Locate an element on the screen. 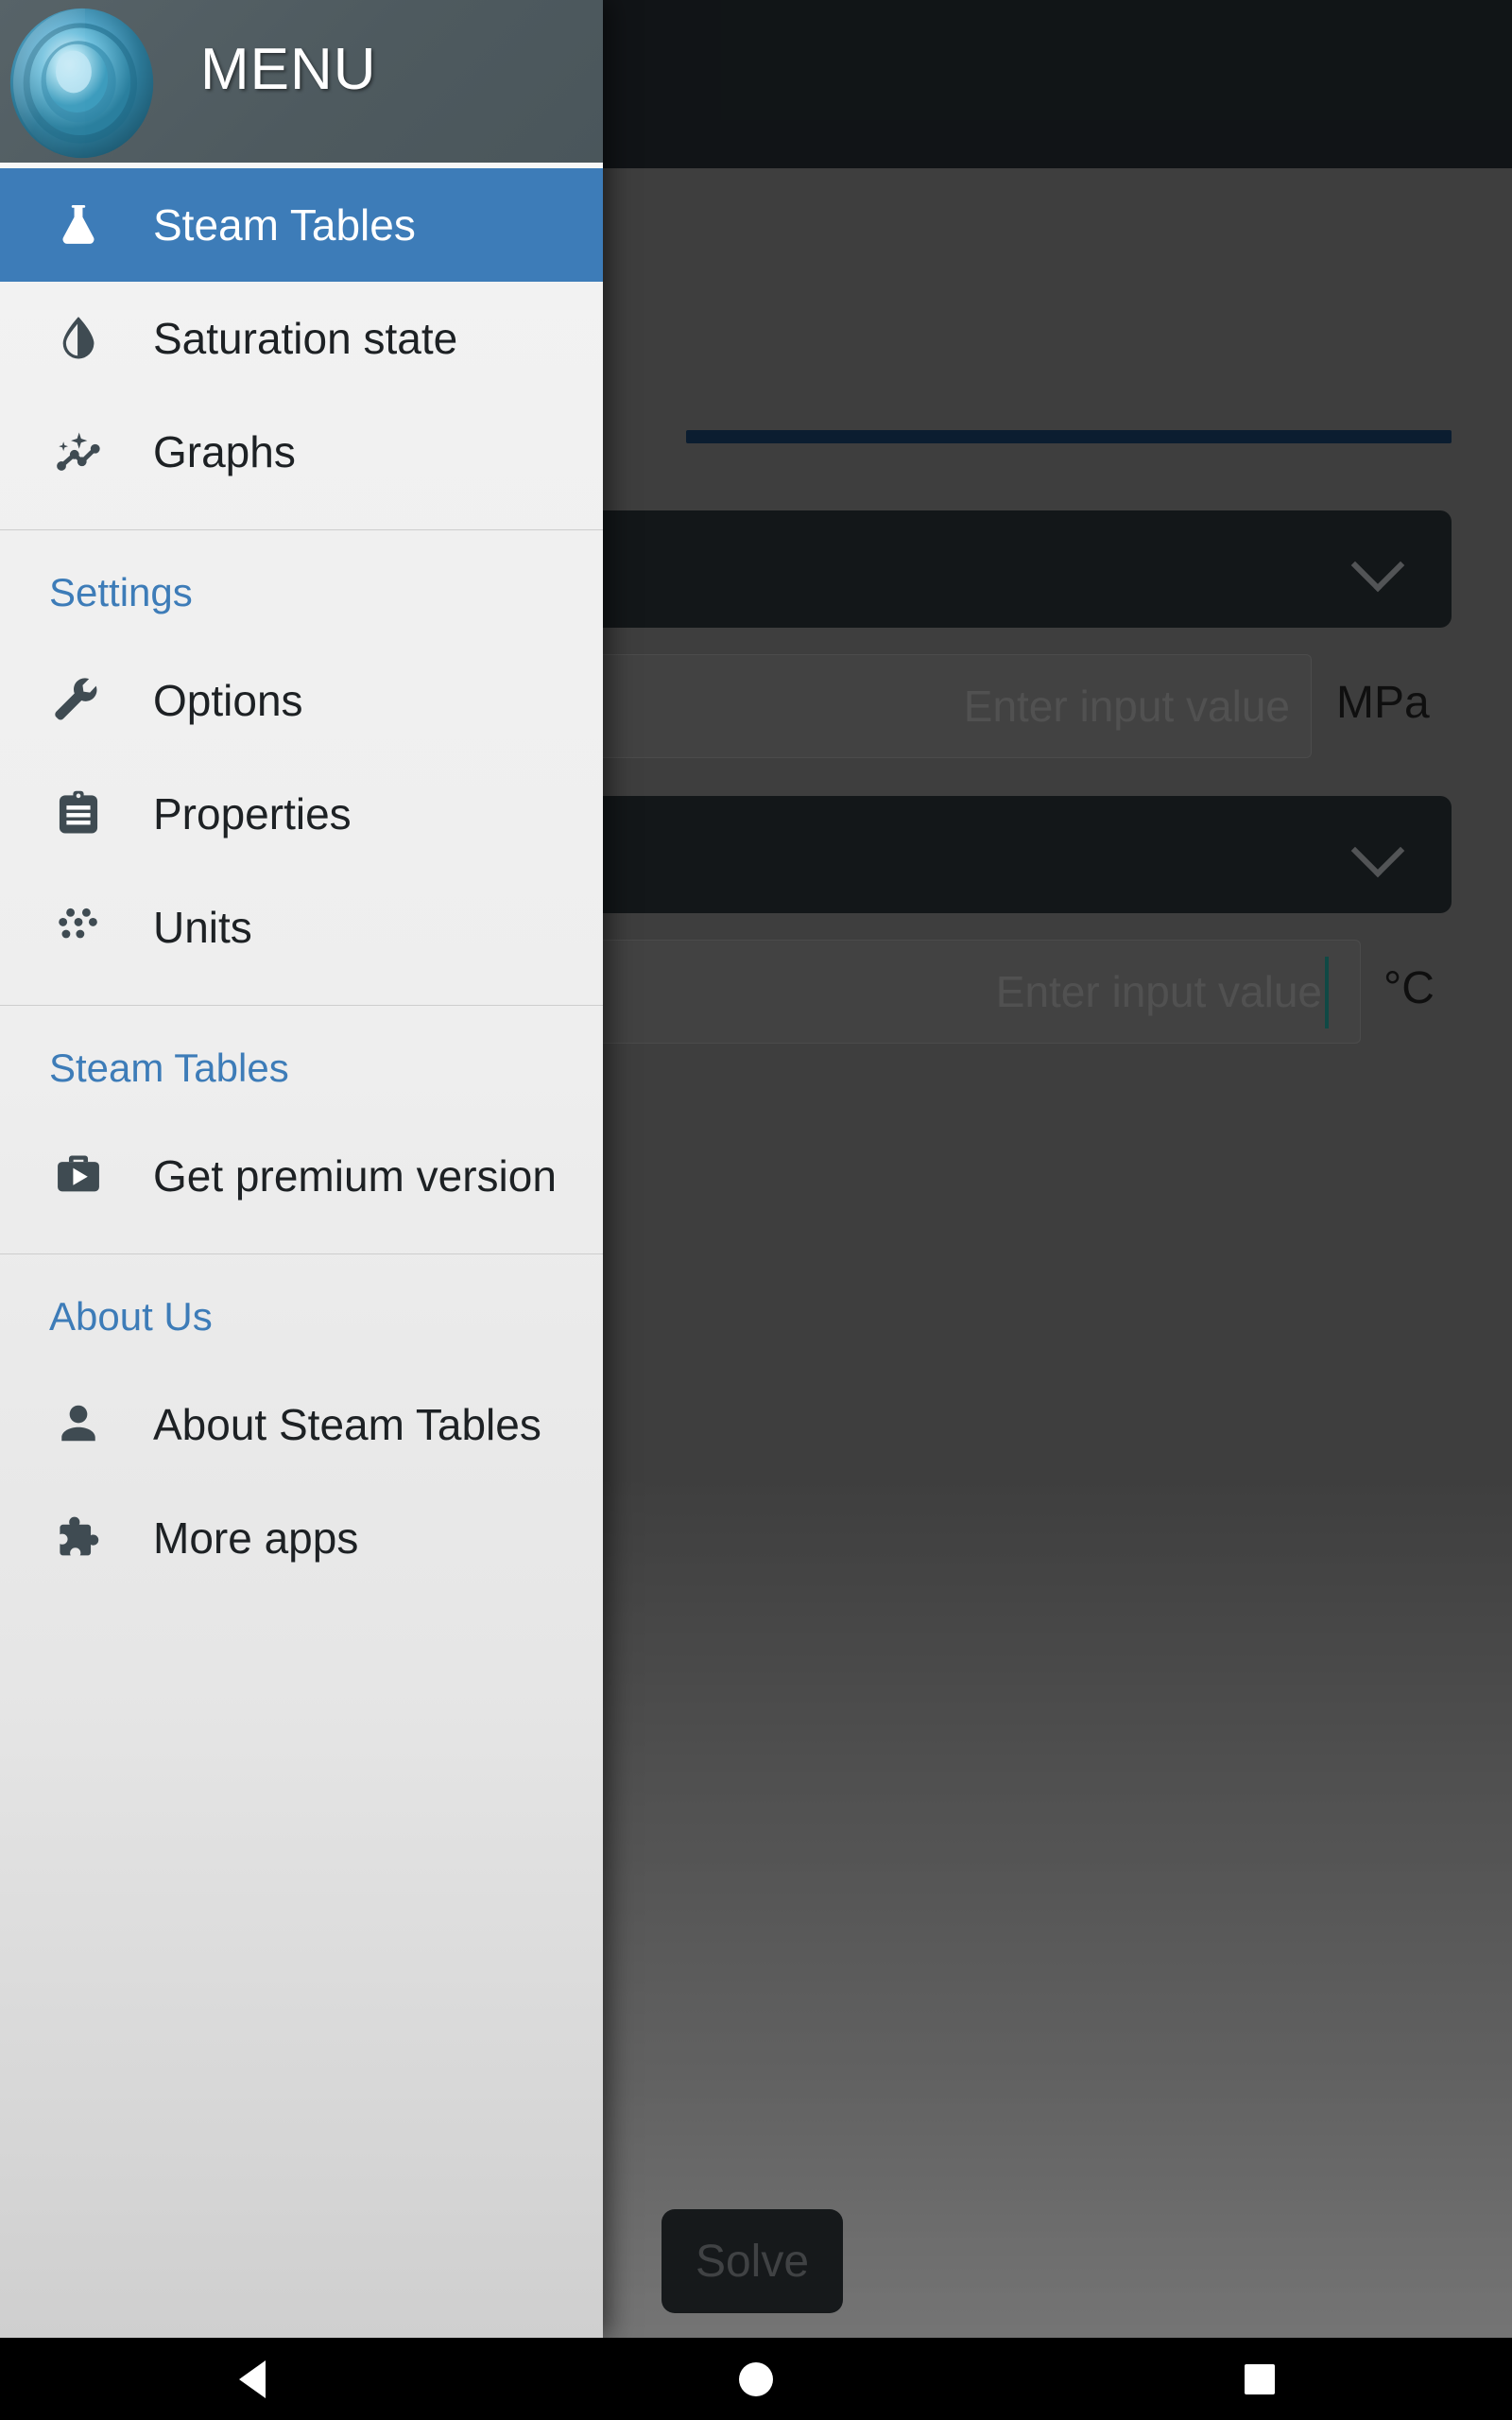  sidebar-item-steam-tables: Steam Tables is located at coordinates (301, 225).